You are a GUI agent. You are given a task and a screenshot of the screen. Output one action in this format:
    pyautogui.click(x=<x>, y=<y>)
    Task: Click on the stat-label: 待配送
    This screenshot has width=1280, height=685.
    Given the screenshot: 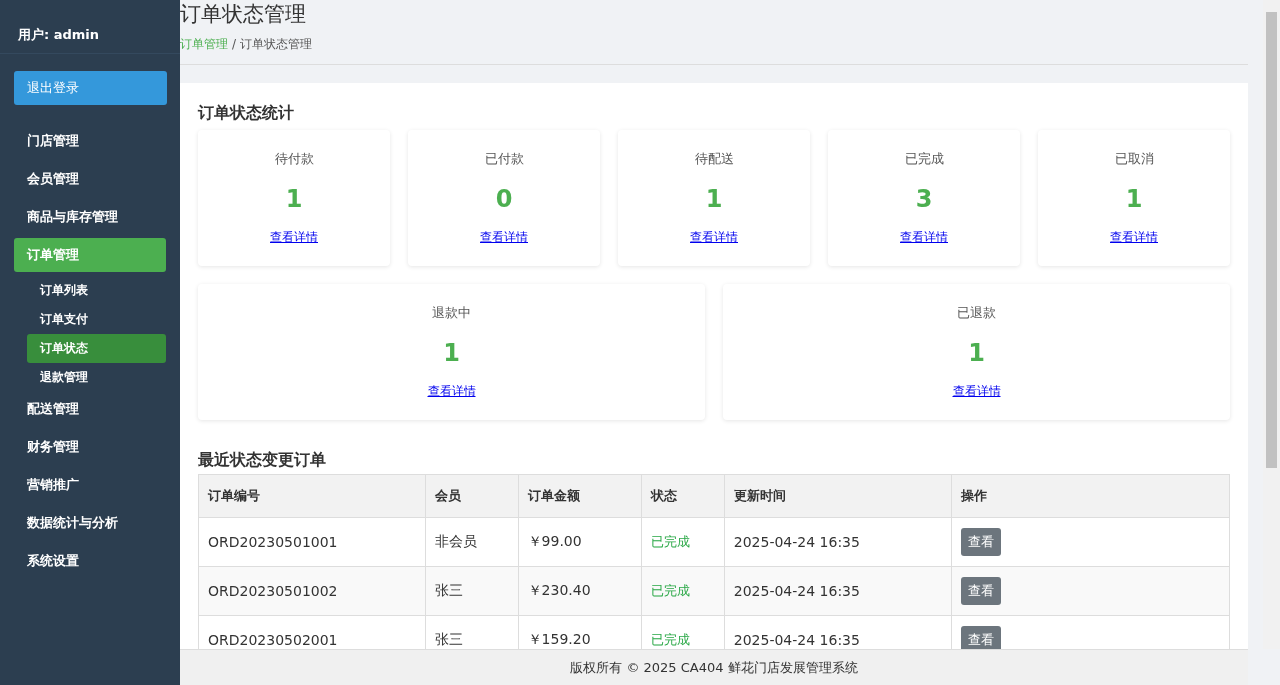 What is the action you would take?
    pyautogui.click(x=714, y=159)
    